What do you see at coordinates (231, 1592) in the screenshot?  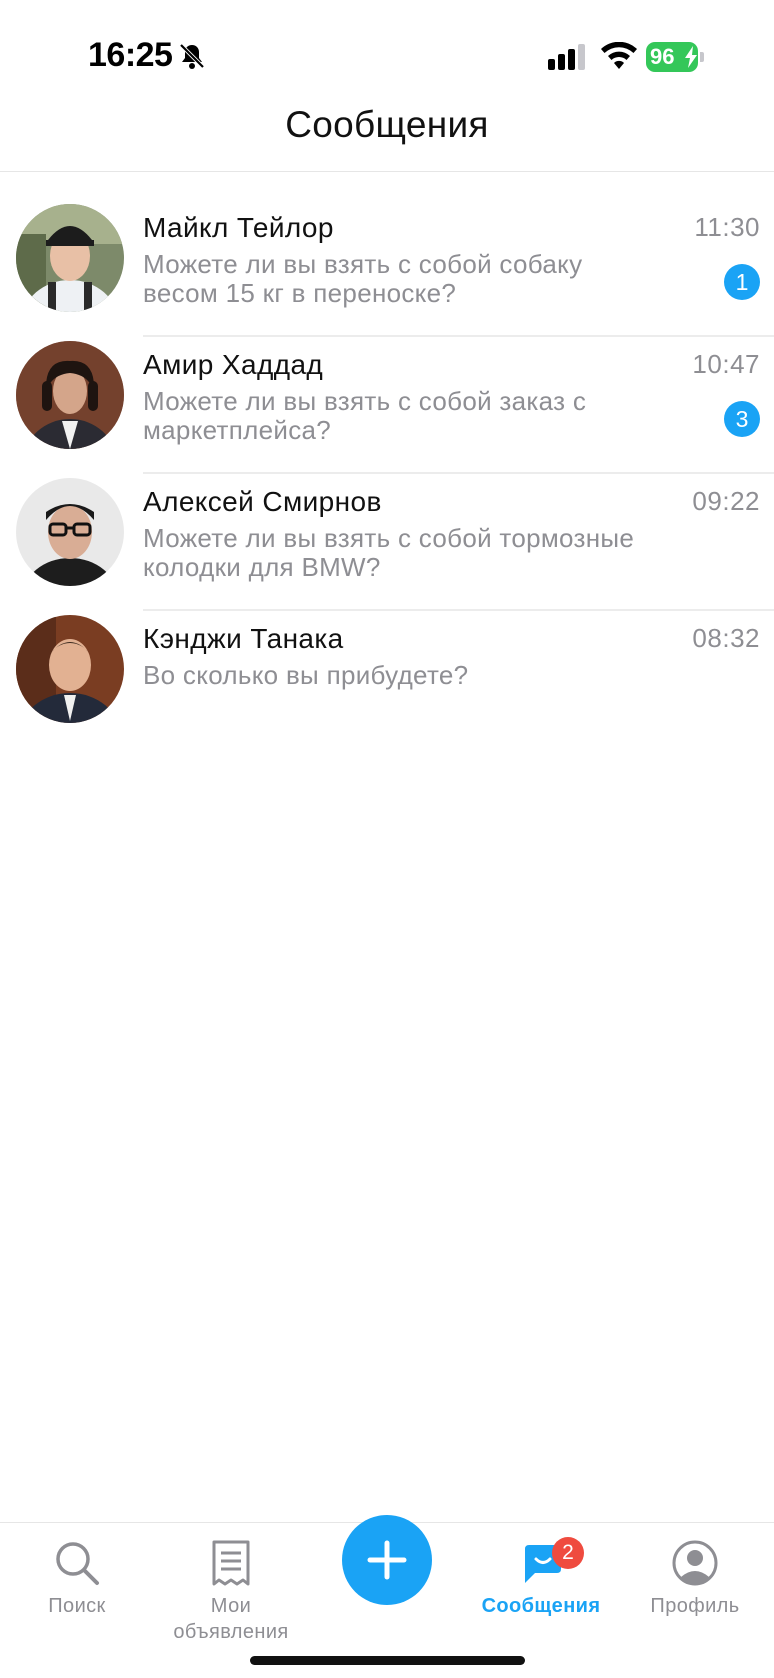 I see `tab-my-ads: Мои объявления` at bounding box center [231, 1592].